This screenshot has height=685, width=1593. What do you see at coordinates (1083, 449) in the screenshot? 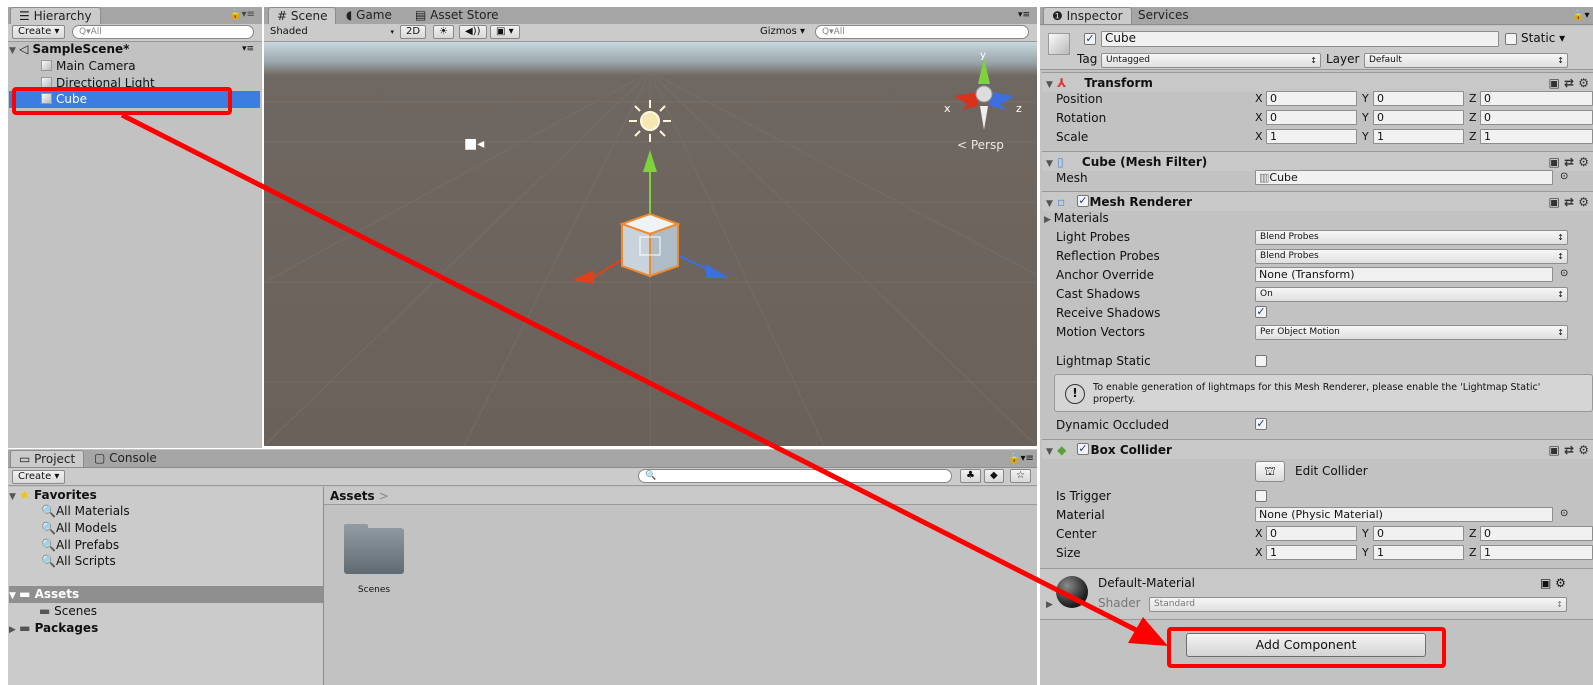
I see `box-collider-enabled-checkbox: ✓` at bounding box center [1083, 449].